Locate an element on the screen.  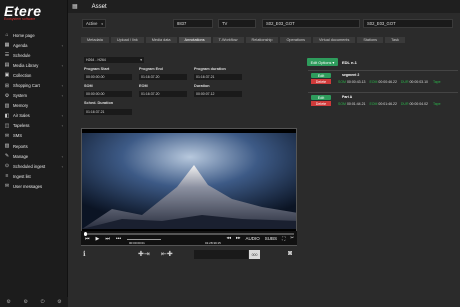
tab-virtual-documents: Virtual documents is located at coordinates (334, 40).